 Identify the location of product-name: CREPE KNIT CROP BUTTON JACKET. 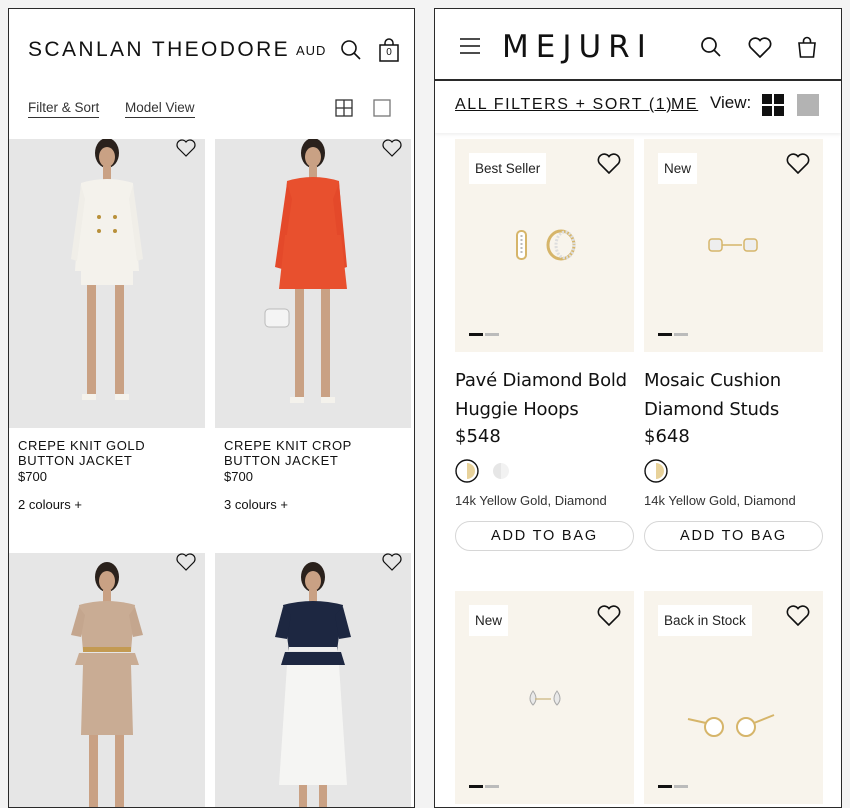
(313, 453).